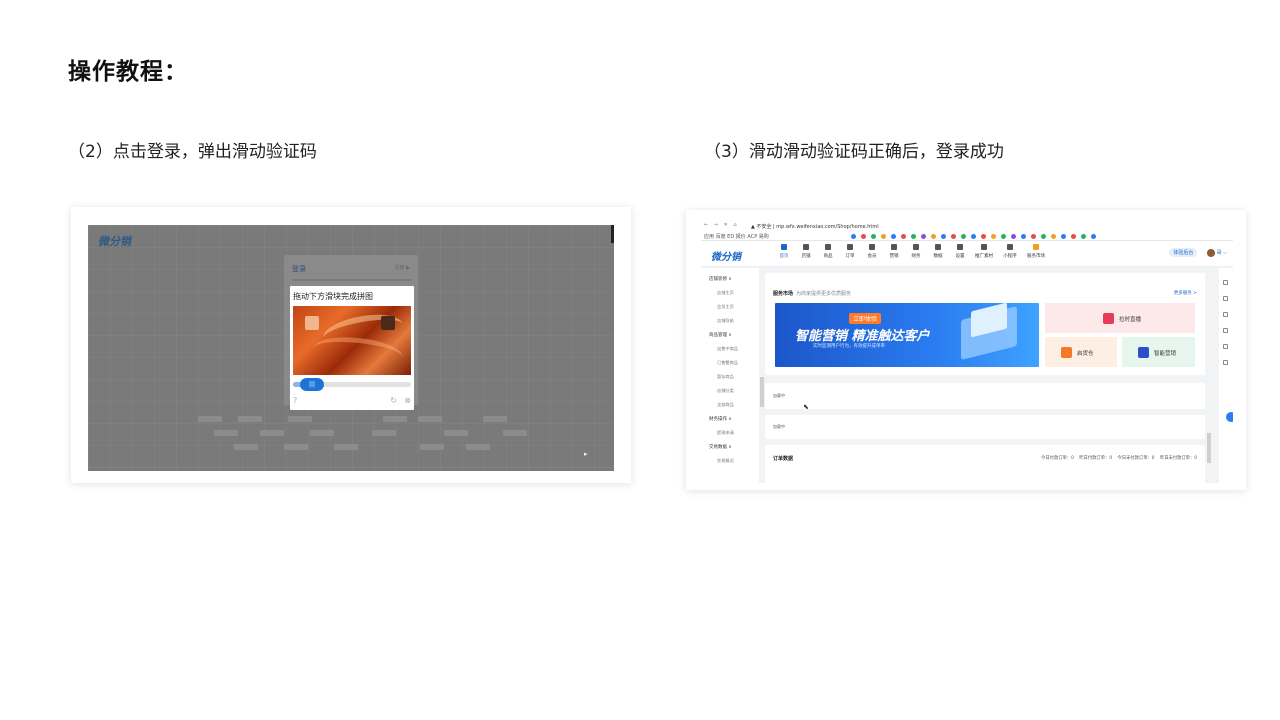 The width and height of the screenshot is (1280, 720). Describe the element at coordinates (299, 269) in the screenshot. I see `login-title: 登录` at that location.